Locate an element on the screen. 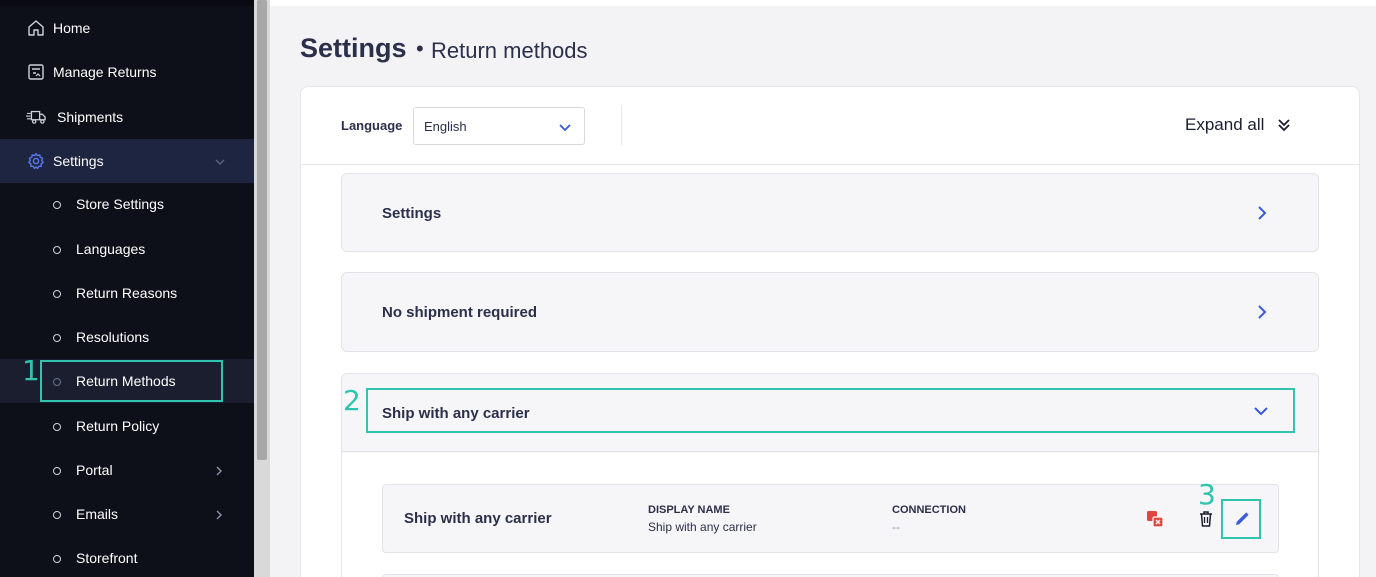  disconnect-icon is located at coordinates (1155, 521).